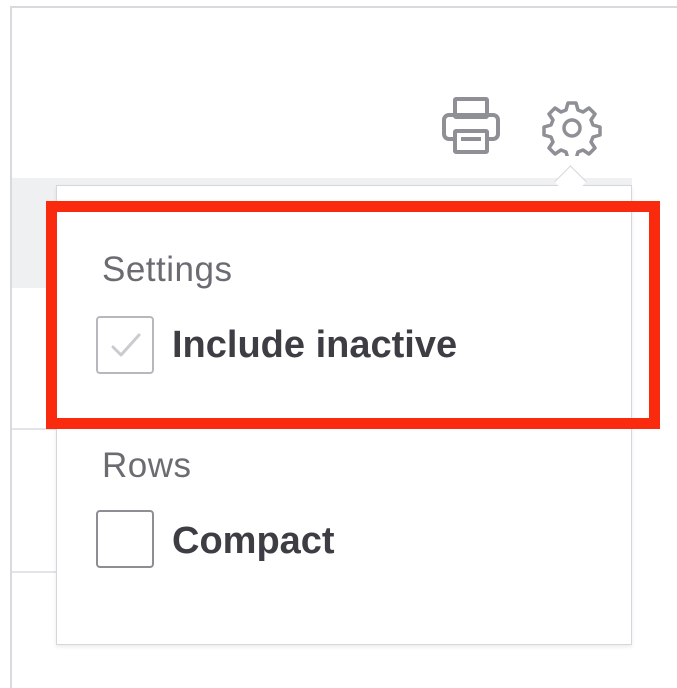  What do you see at coordinates (572, 128) in the screenshot?
I see `gear-icon` at bounding box center [572, 128].